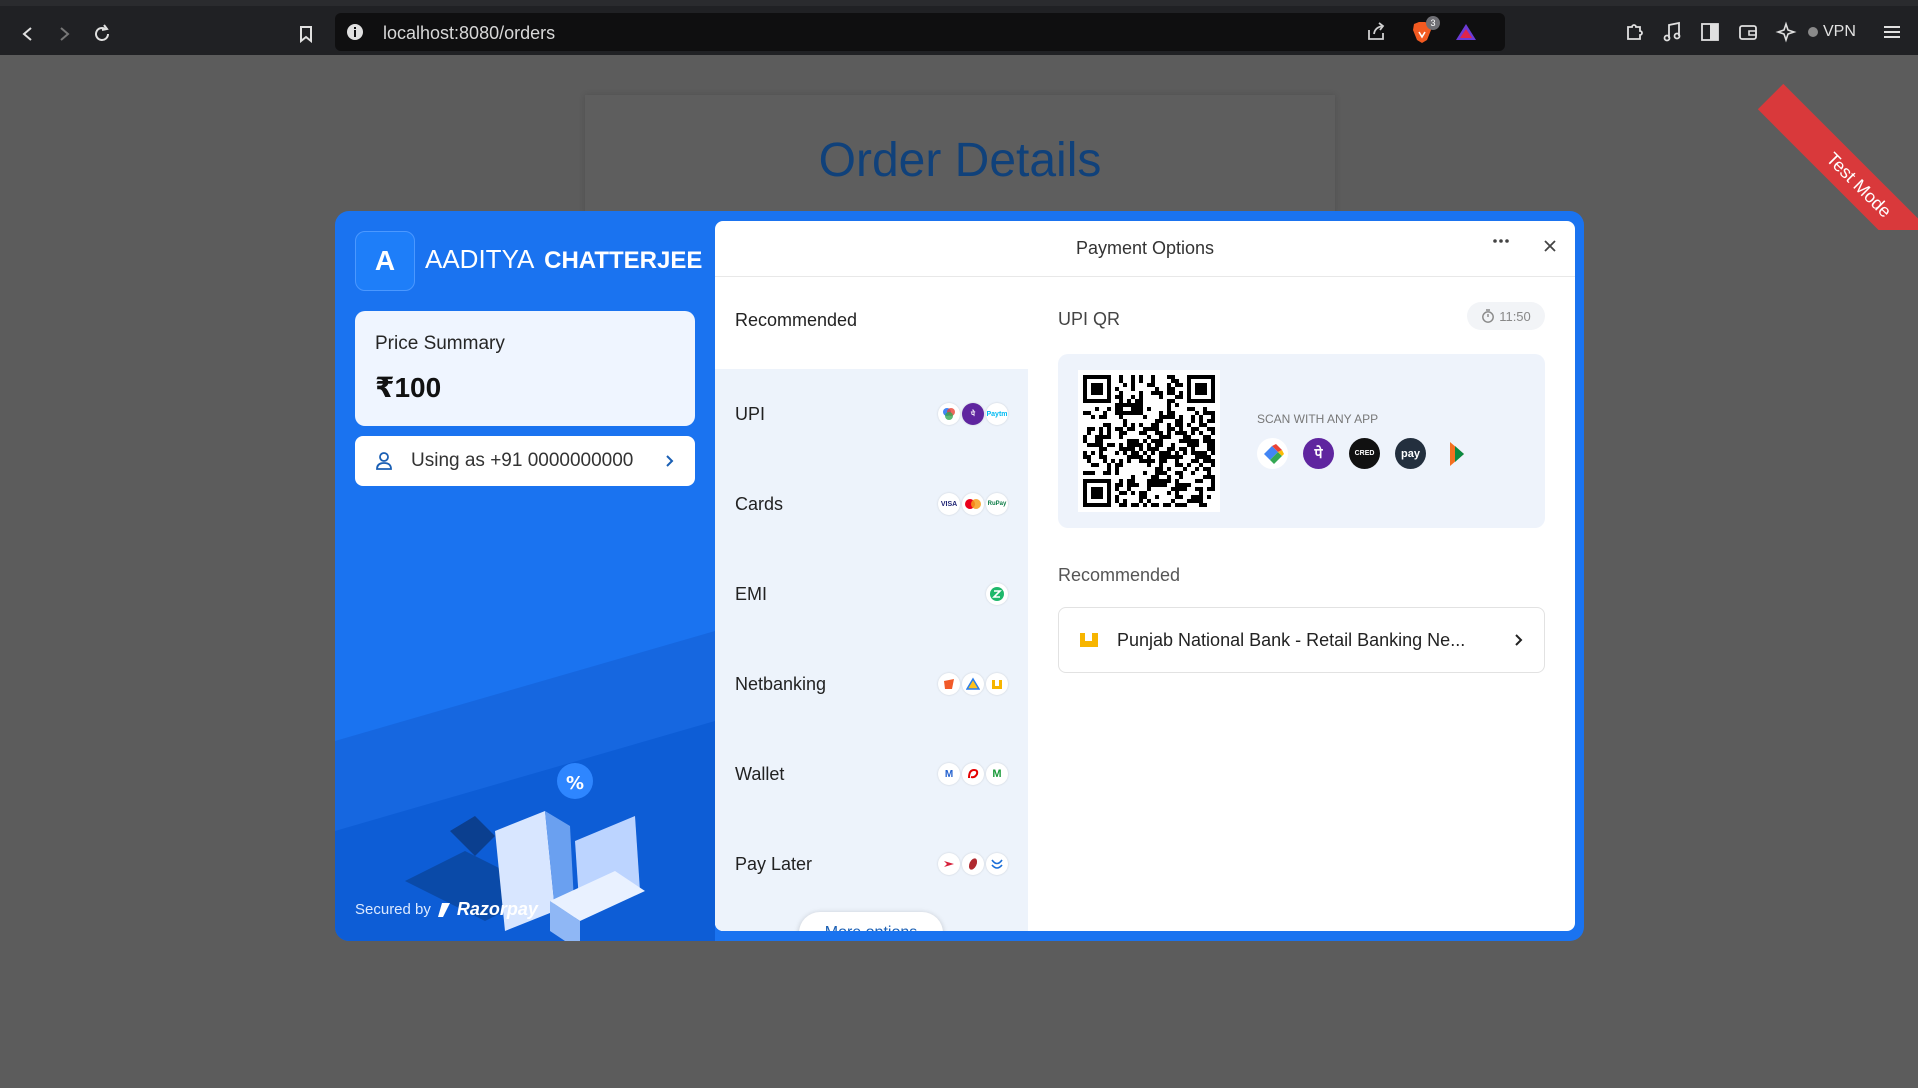 This screenshot has height=1088, width=1918. I want to click on qr-code-image, so click(1149, 441).